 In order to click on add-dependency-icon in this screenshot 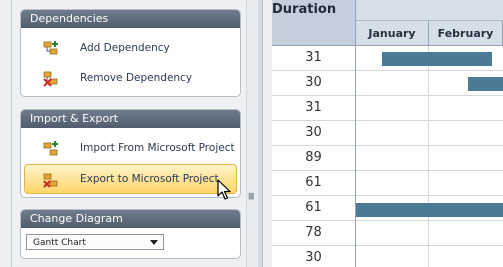, I will do `click(50, 48)`.